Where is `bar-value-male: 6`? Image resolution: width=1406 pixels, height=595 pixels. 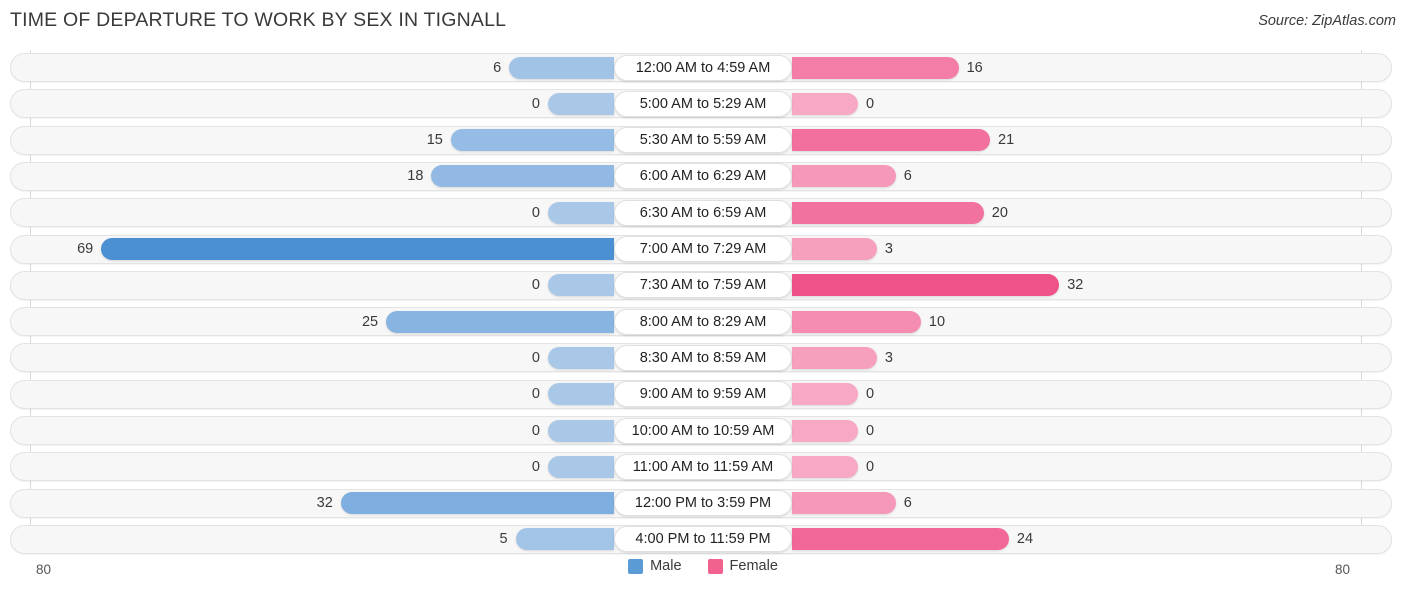
bar-value-male: 6 is located at coordinates (497, 67).